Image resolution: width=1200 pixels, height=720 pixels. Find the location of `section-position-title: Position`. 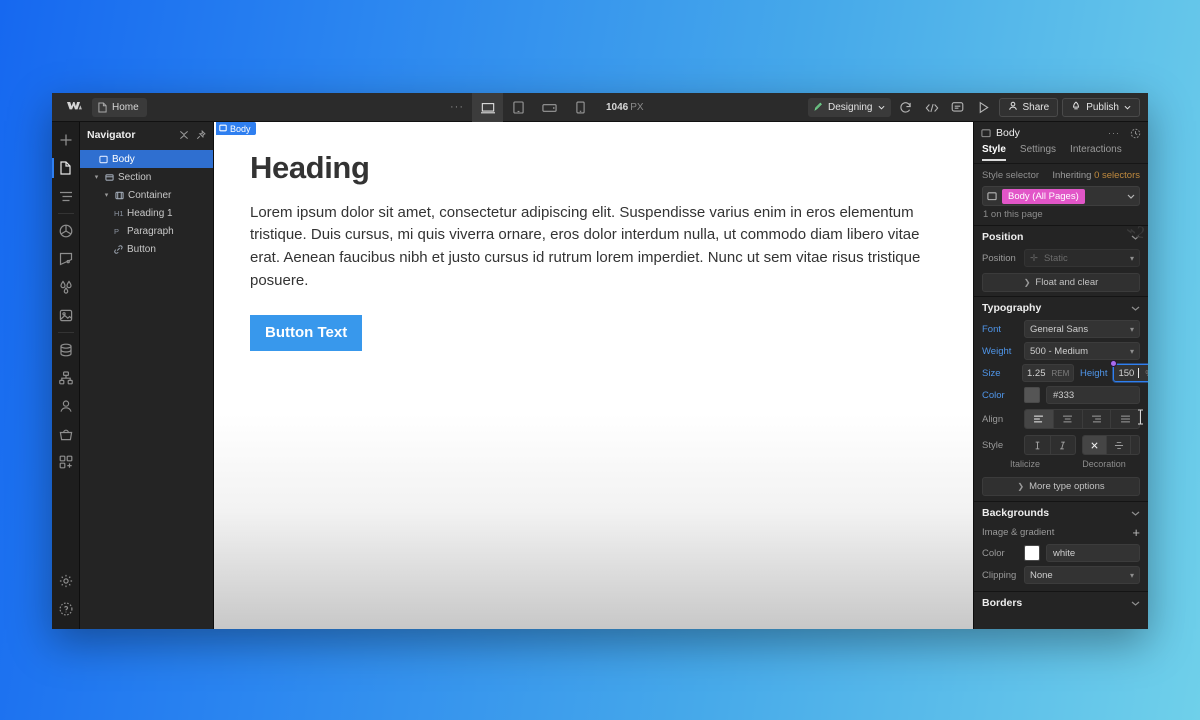

section-position-title: Position is located at coordinates (1003, 237).